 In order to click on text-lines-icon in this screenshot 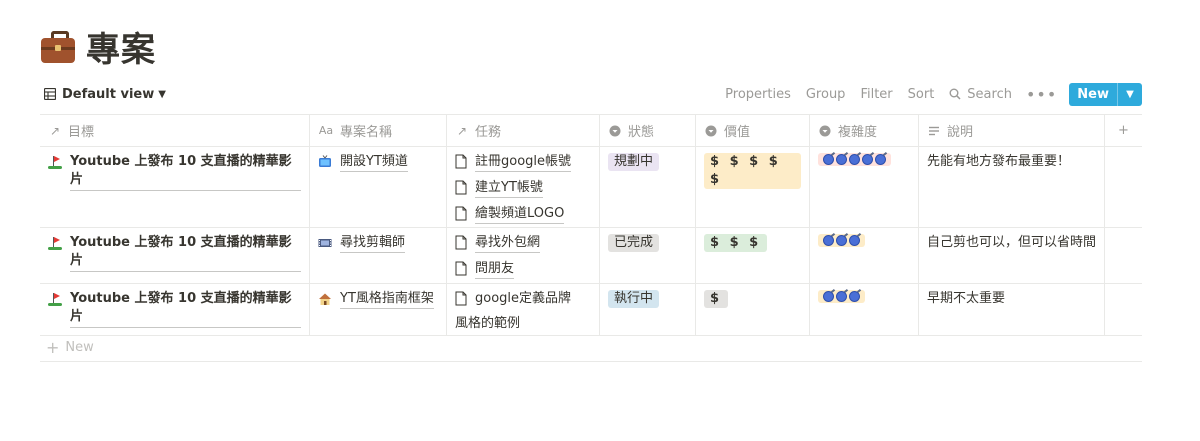, I will do `click(934, 130)`.